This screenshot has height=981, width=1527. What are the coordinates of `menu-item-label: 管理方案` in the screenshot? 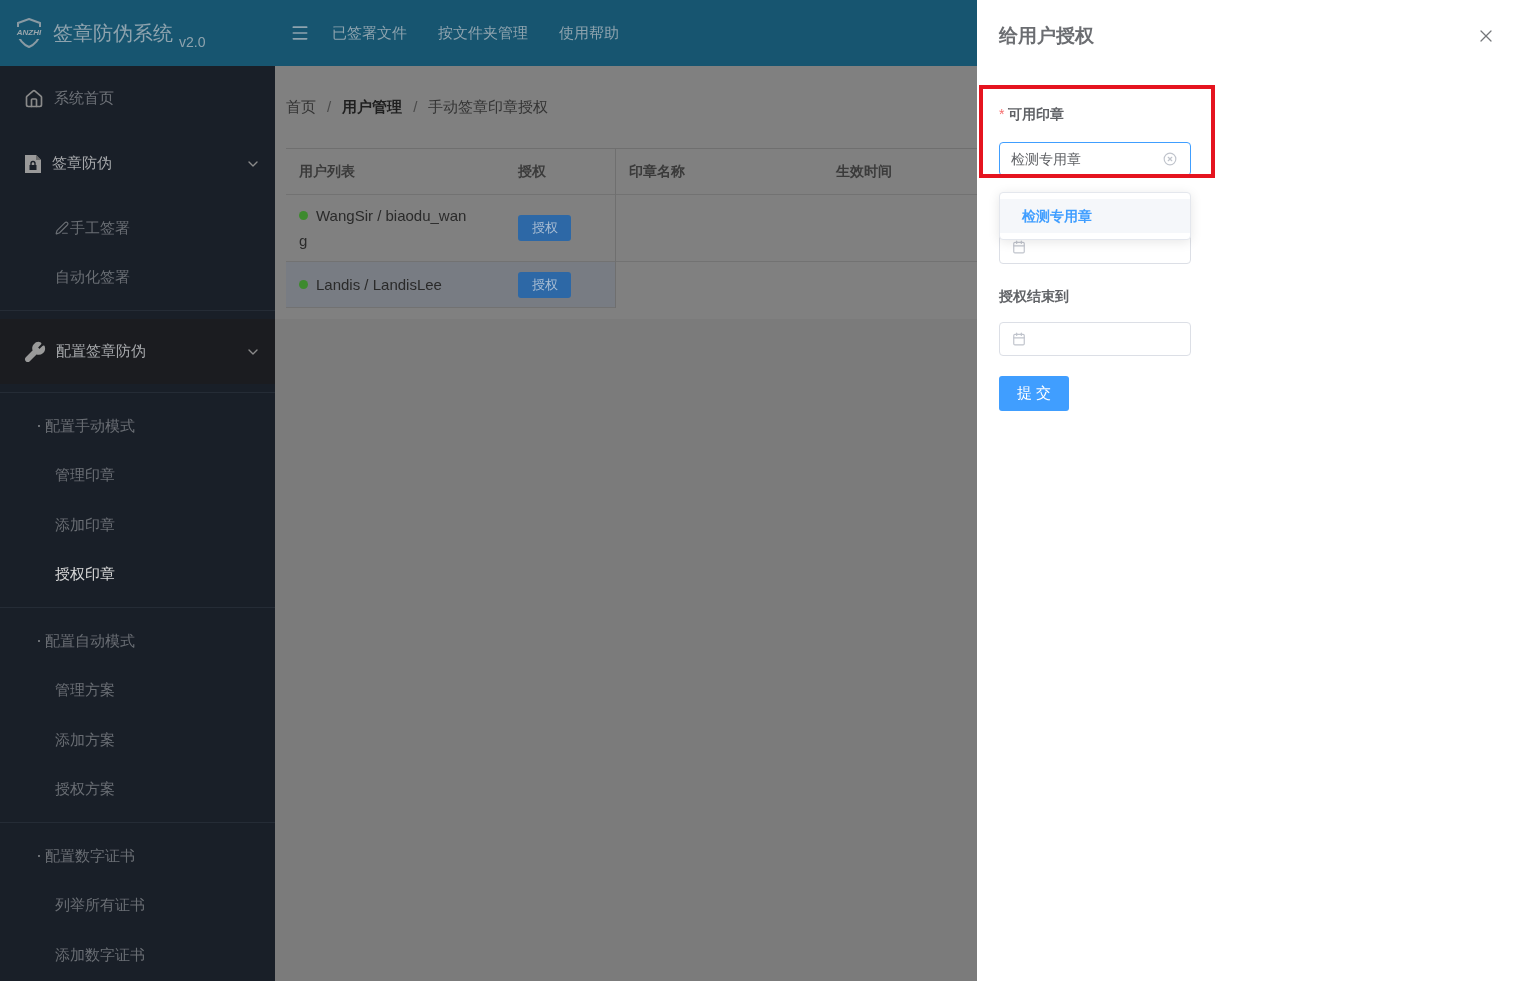 It's located at (85, 690).